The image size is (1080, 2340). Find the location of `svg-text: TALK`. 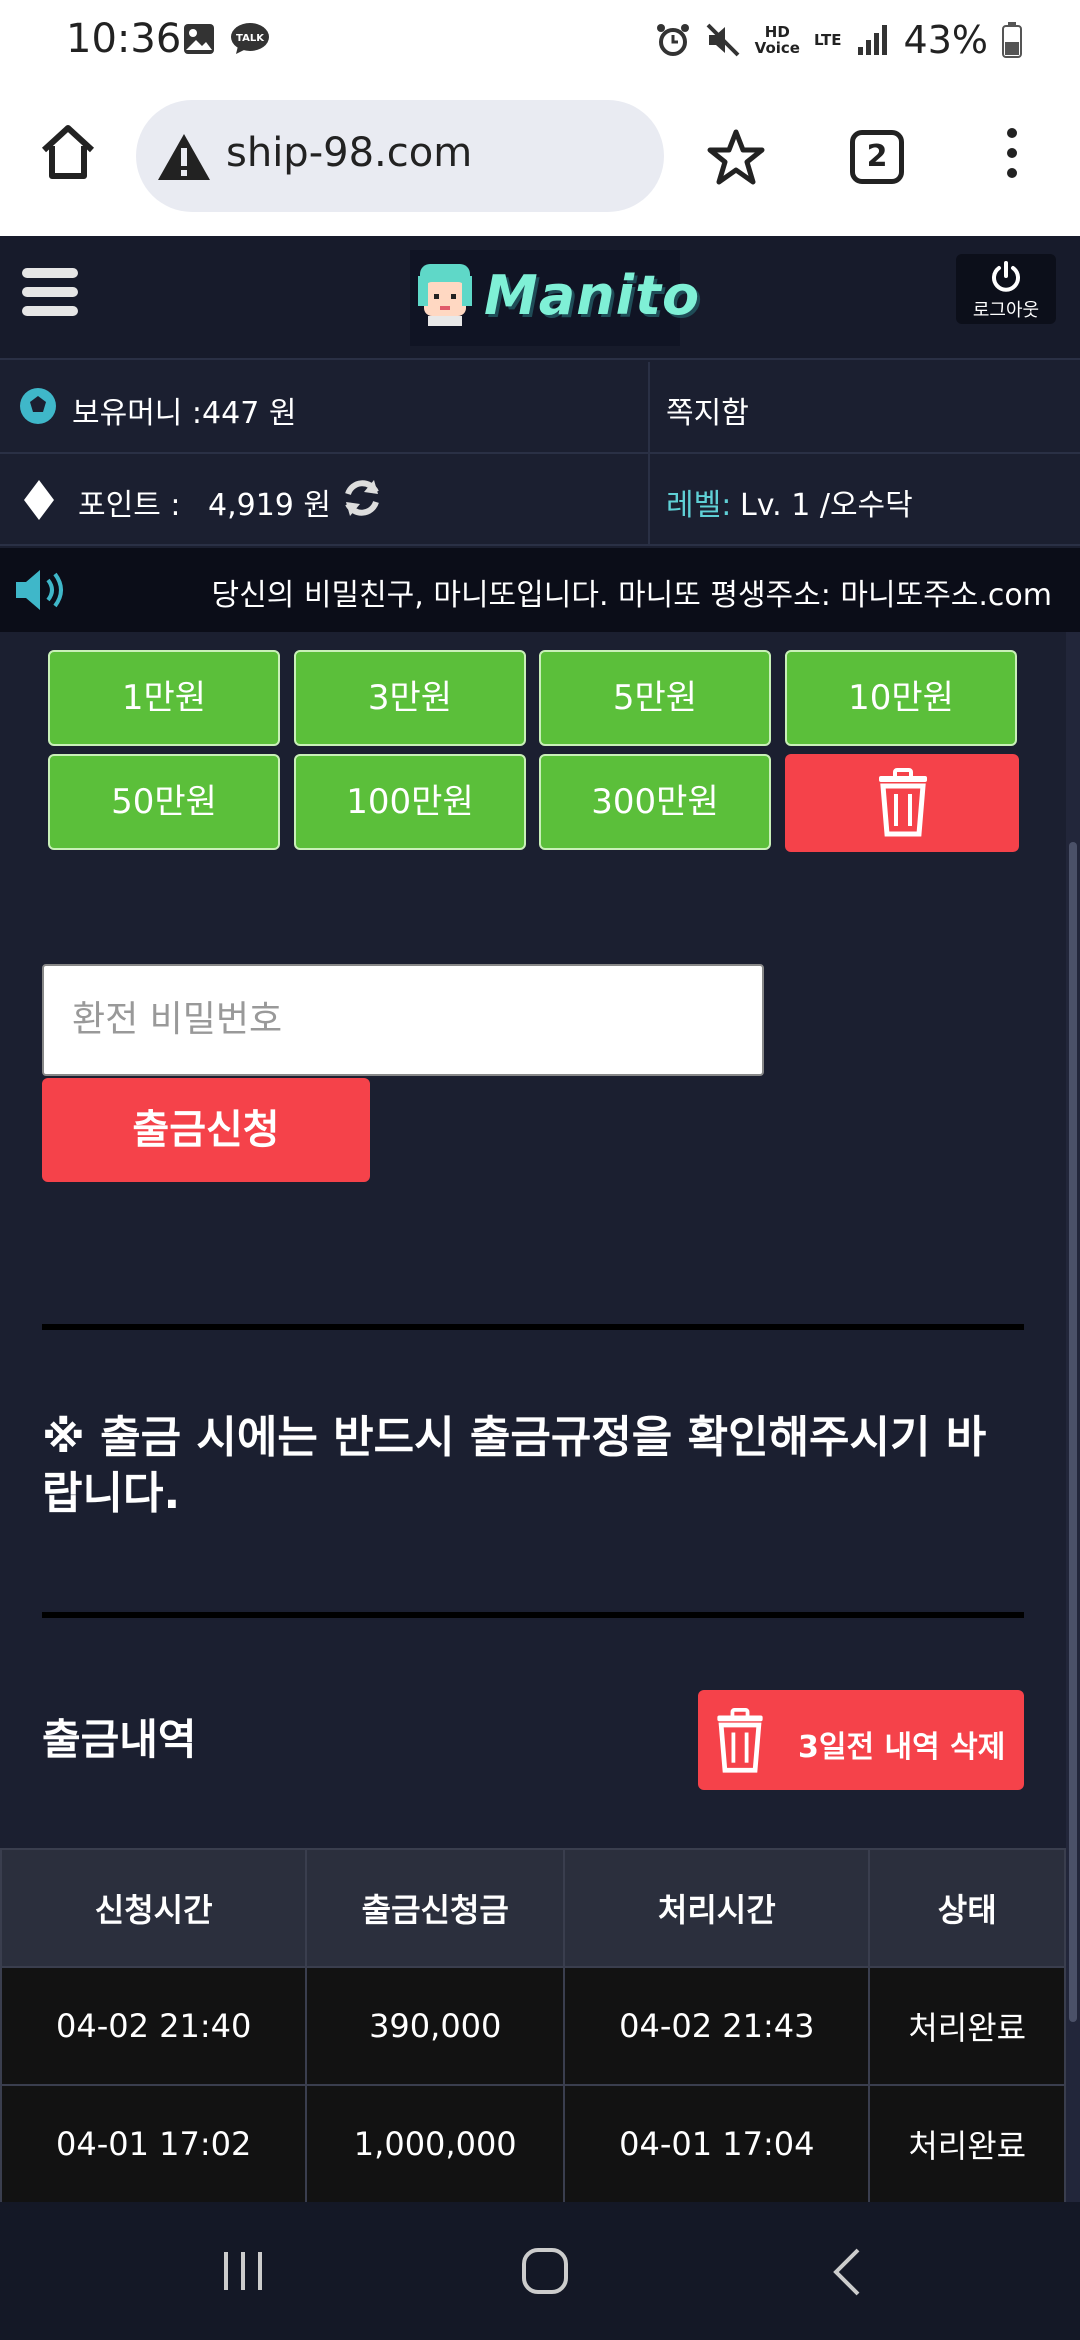

svg-text: TALK is located at coordinates (250, 38).